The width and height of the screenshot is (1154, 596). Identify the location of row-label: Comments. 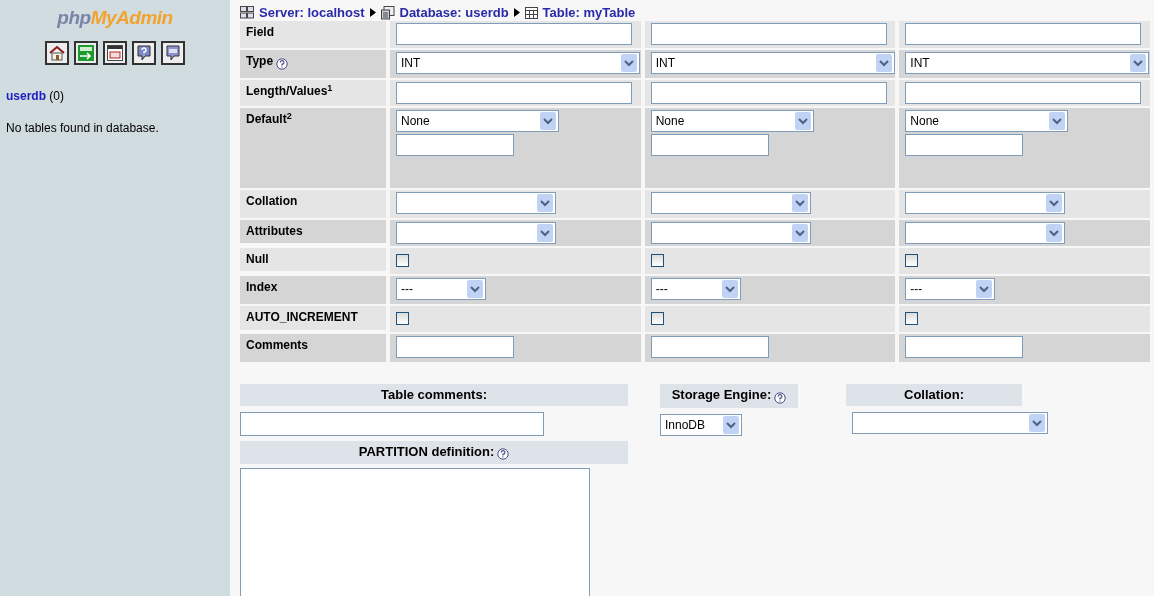
(277, 345).